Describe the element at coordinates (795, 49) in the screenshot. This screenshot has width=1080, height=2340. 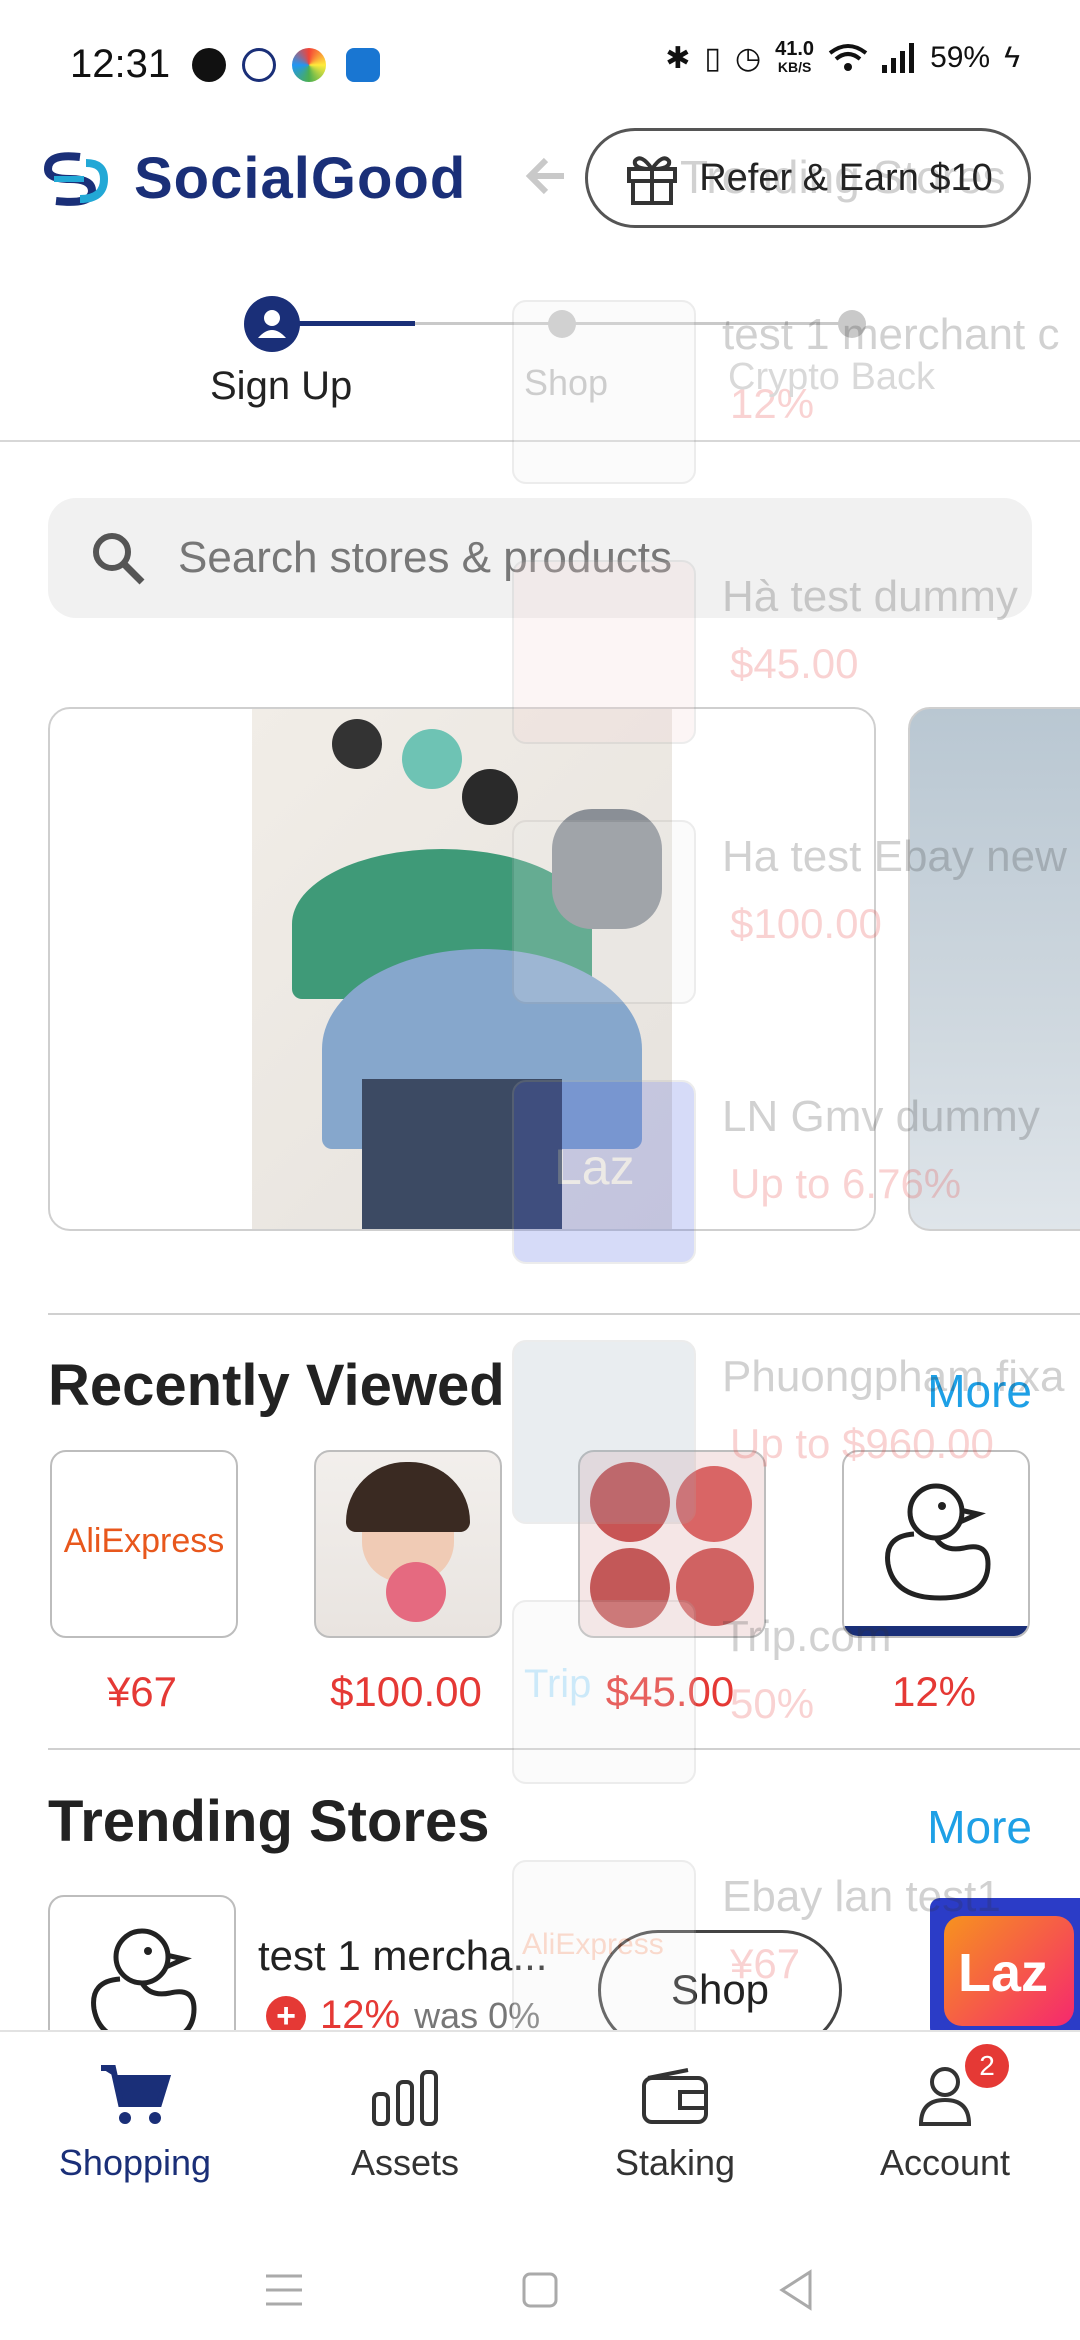
I see `net-speed-value: 41.0` at that location.